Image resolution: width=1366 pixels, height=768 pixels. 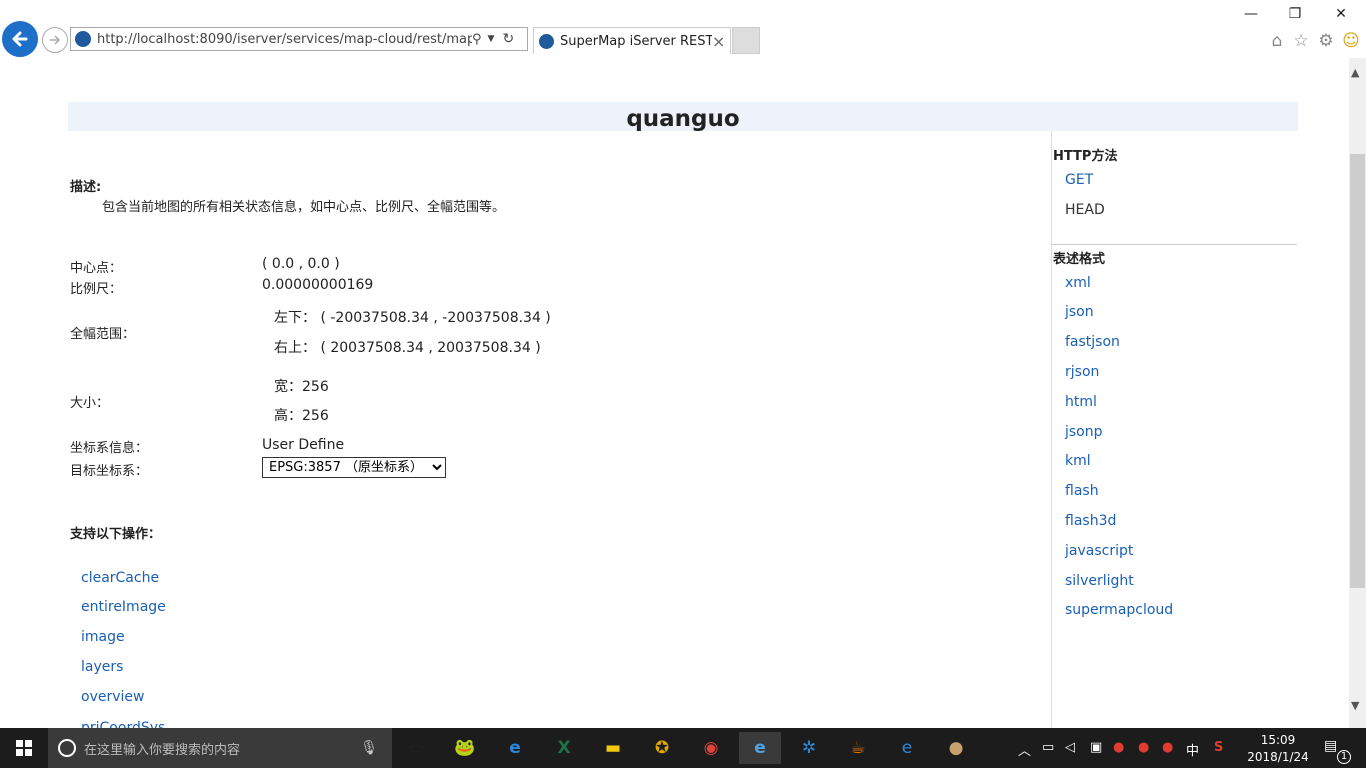 I want to click on network-icon: ▣, so click(x=1096, y=747).